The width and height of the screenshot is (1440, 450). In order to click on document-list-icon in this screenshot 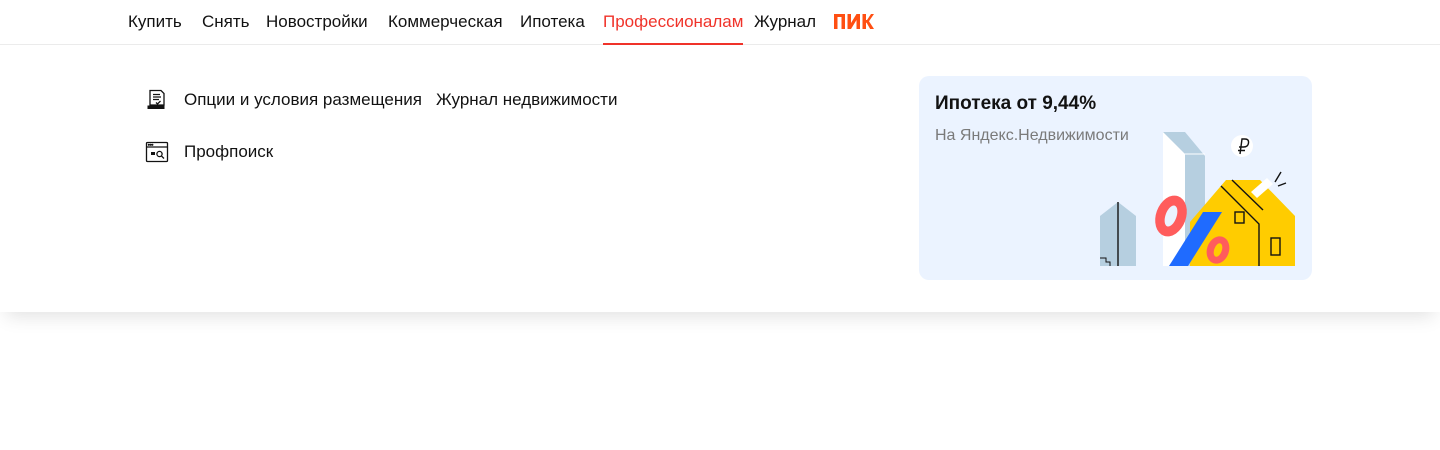, I will do `click(157, 100)`.